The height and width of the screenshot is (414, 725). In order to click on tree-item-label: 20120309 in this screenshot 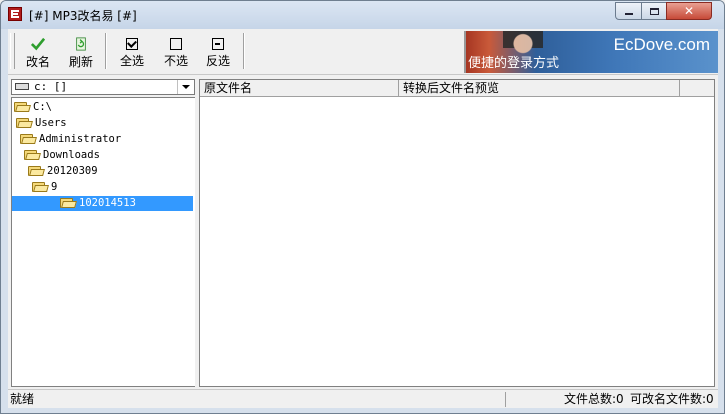, I will do `click(72, 171)`.